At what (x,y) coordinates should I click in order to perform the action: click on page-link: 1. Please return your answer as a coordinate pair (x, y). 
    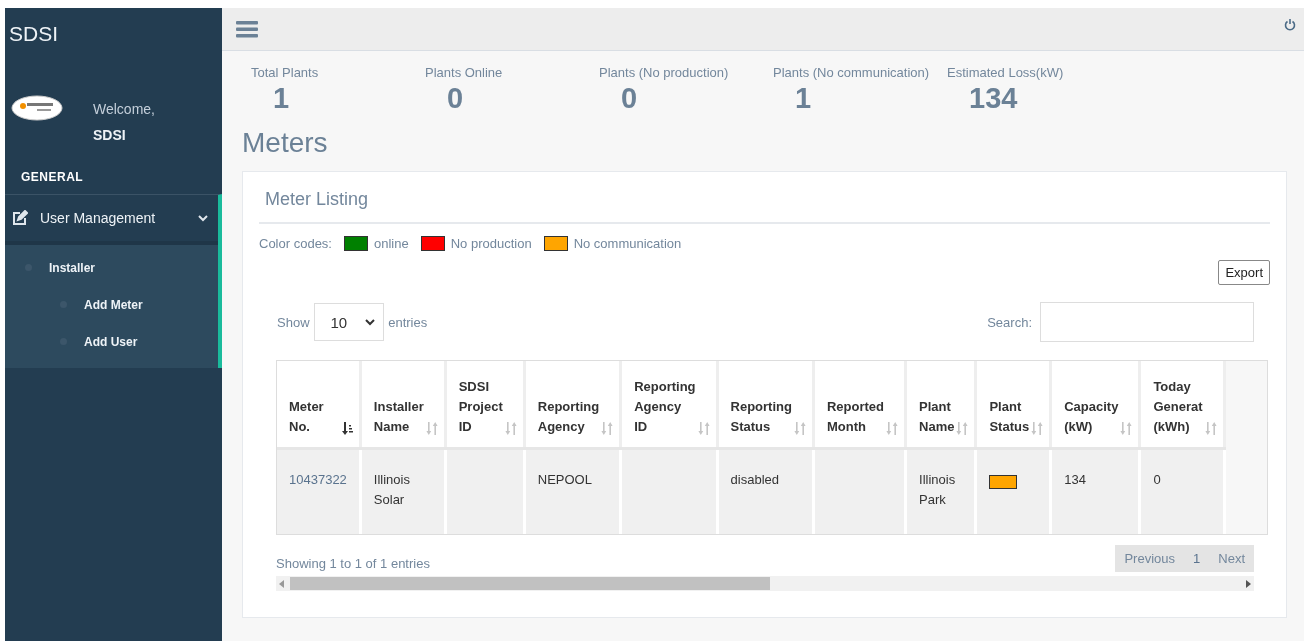
    Looking at the image, I should click on (1197, 558).